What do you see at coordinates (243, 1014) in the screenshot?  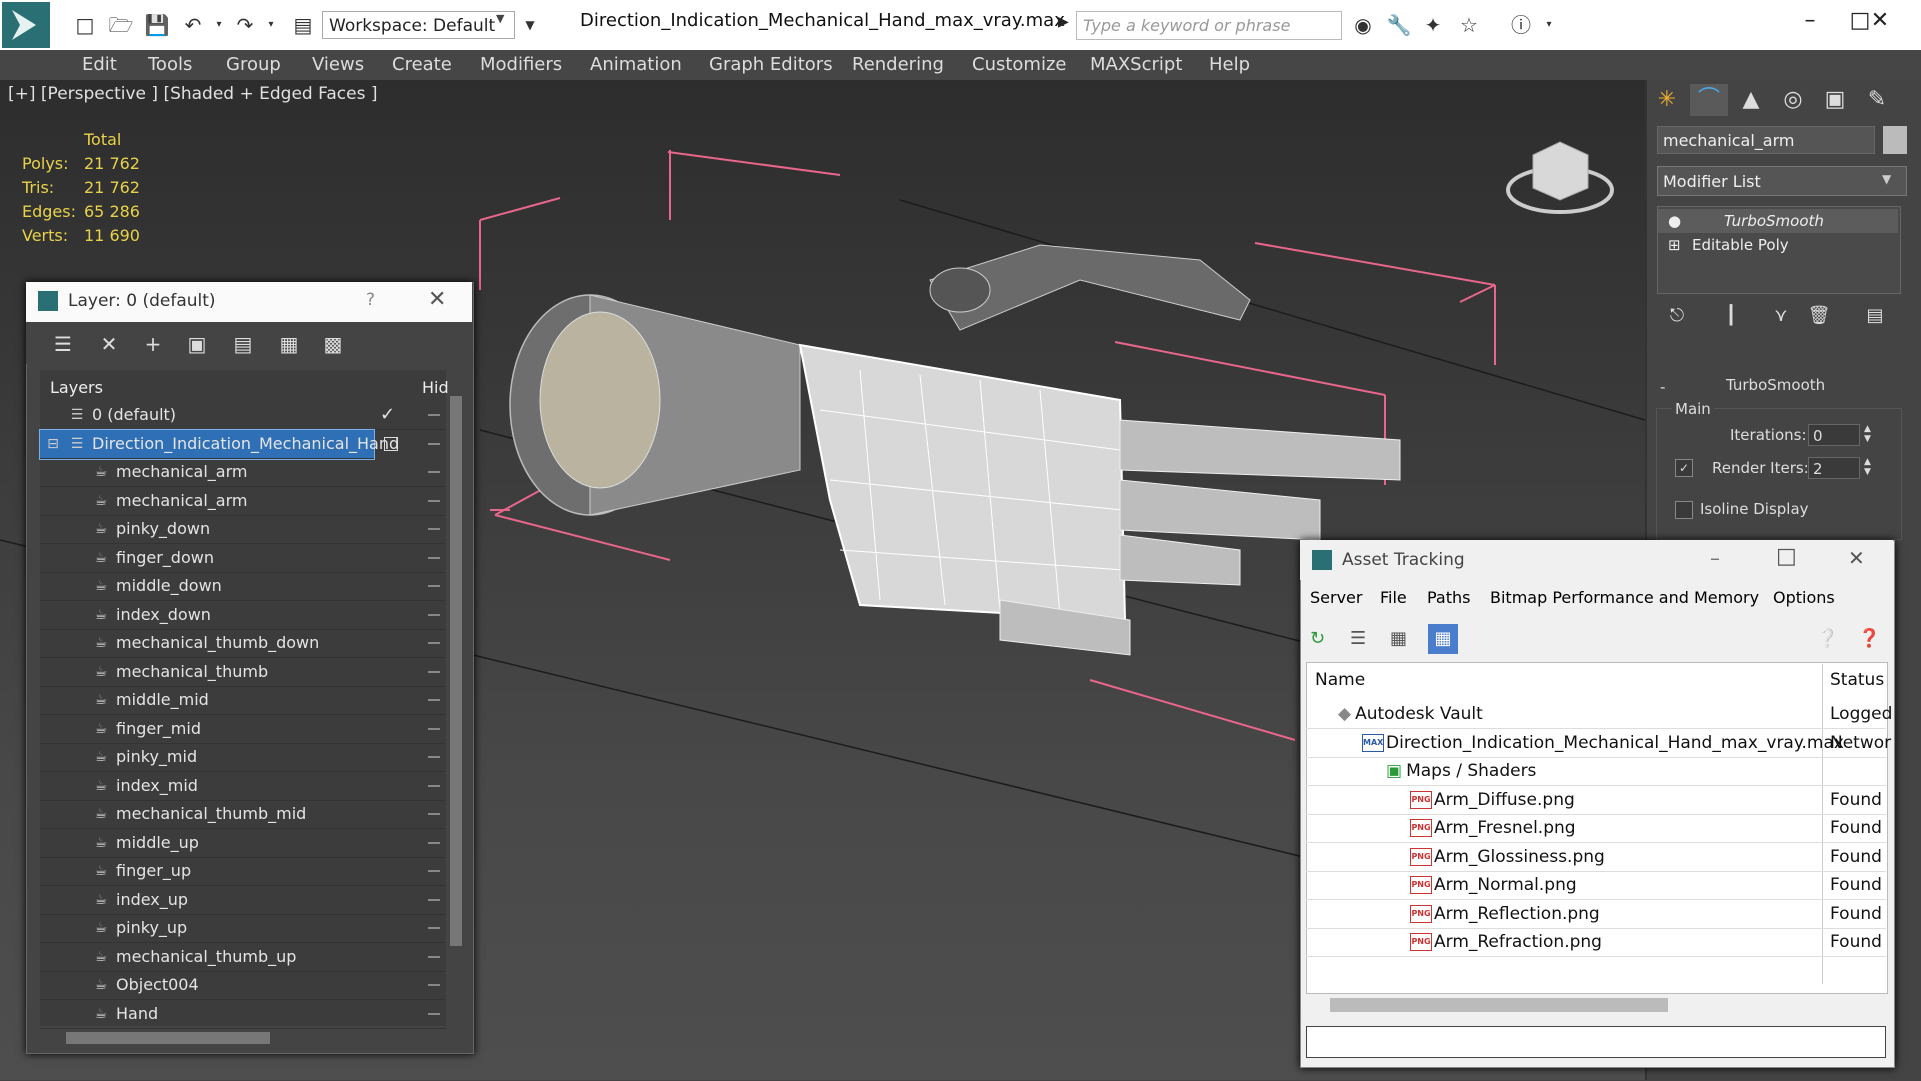 I see `layer-object-row: ☕ Hand` at bounding box center [243, 1014].